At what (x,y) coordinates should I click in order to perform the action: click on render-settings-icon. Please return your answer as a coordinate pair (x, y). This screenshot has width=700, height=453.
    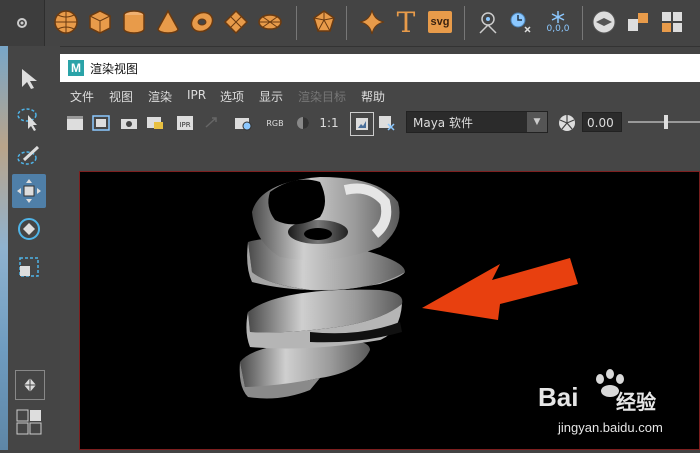
    Looking at the image, I should click on (243, 123).